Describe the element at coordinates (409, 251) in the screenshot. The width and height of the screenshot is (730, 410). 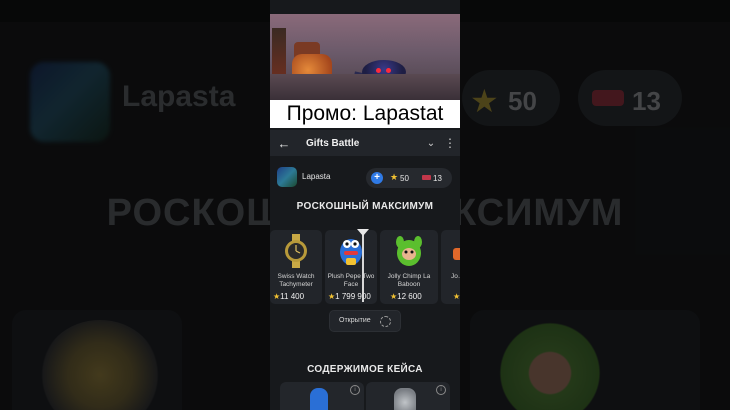
I see `monkey-image` at that location.